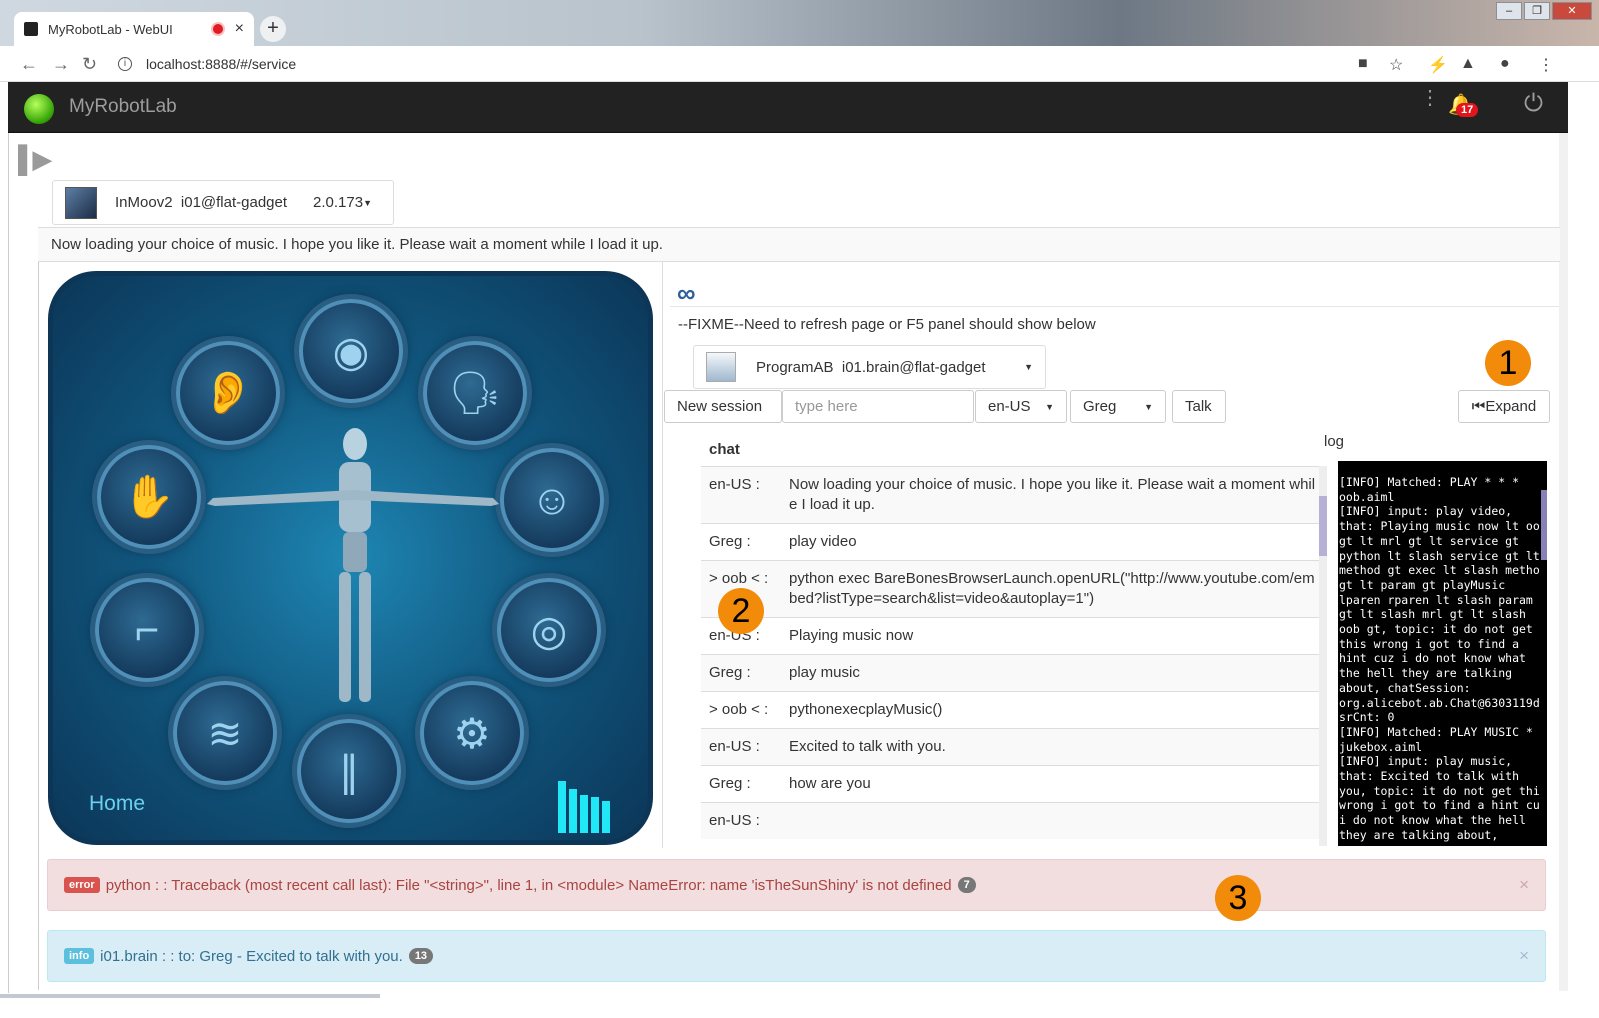  What do you see at coordinates (723, 406) in the screenshot?
I see `new-session-button: New session` at bounding box center [723, 406].